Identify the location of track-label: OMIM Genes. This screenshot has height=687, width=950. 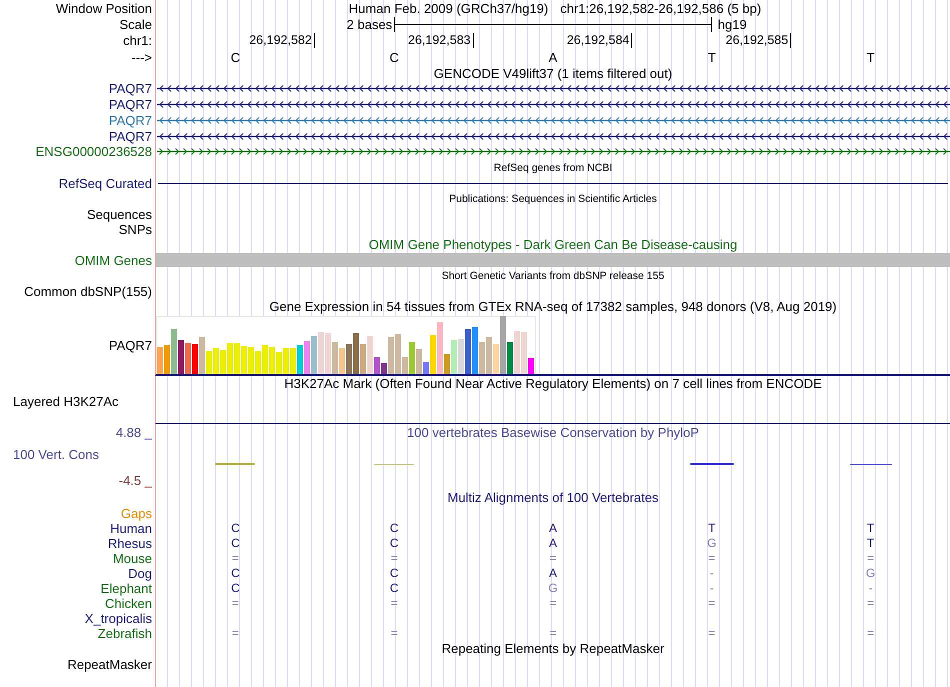
(113, 260).